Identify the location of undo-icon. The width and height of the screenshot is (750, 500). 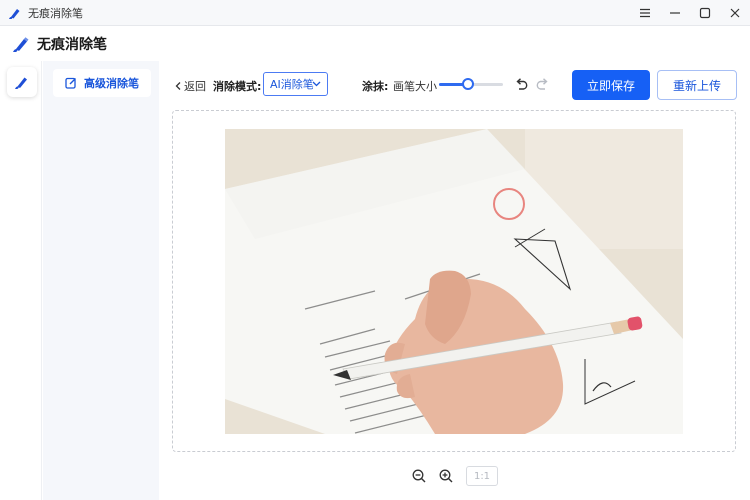
(522, 84).